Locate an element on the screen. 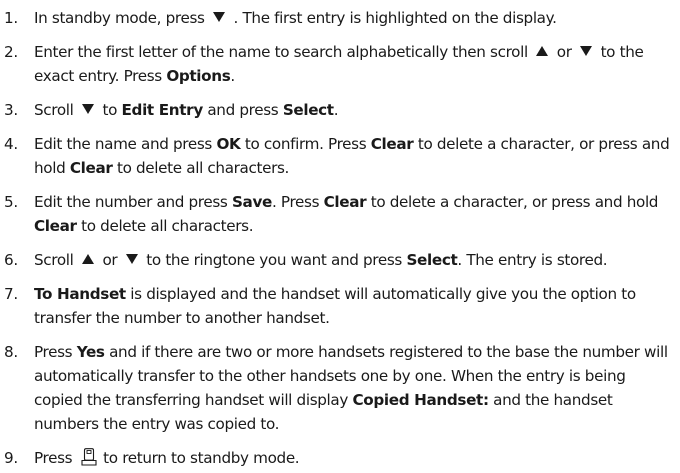 Image resolution: width=680 pixels, height=473 pixels. step-text-fragment: . Press is located at coordinates (297, 202).